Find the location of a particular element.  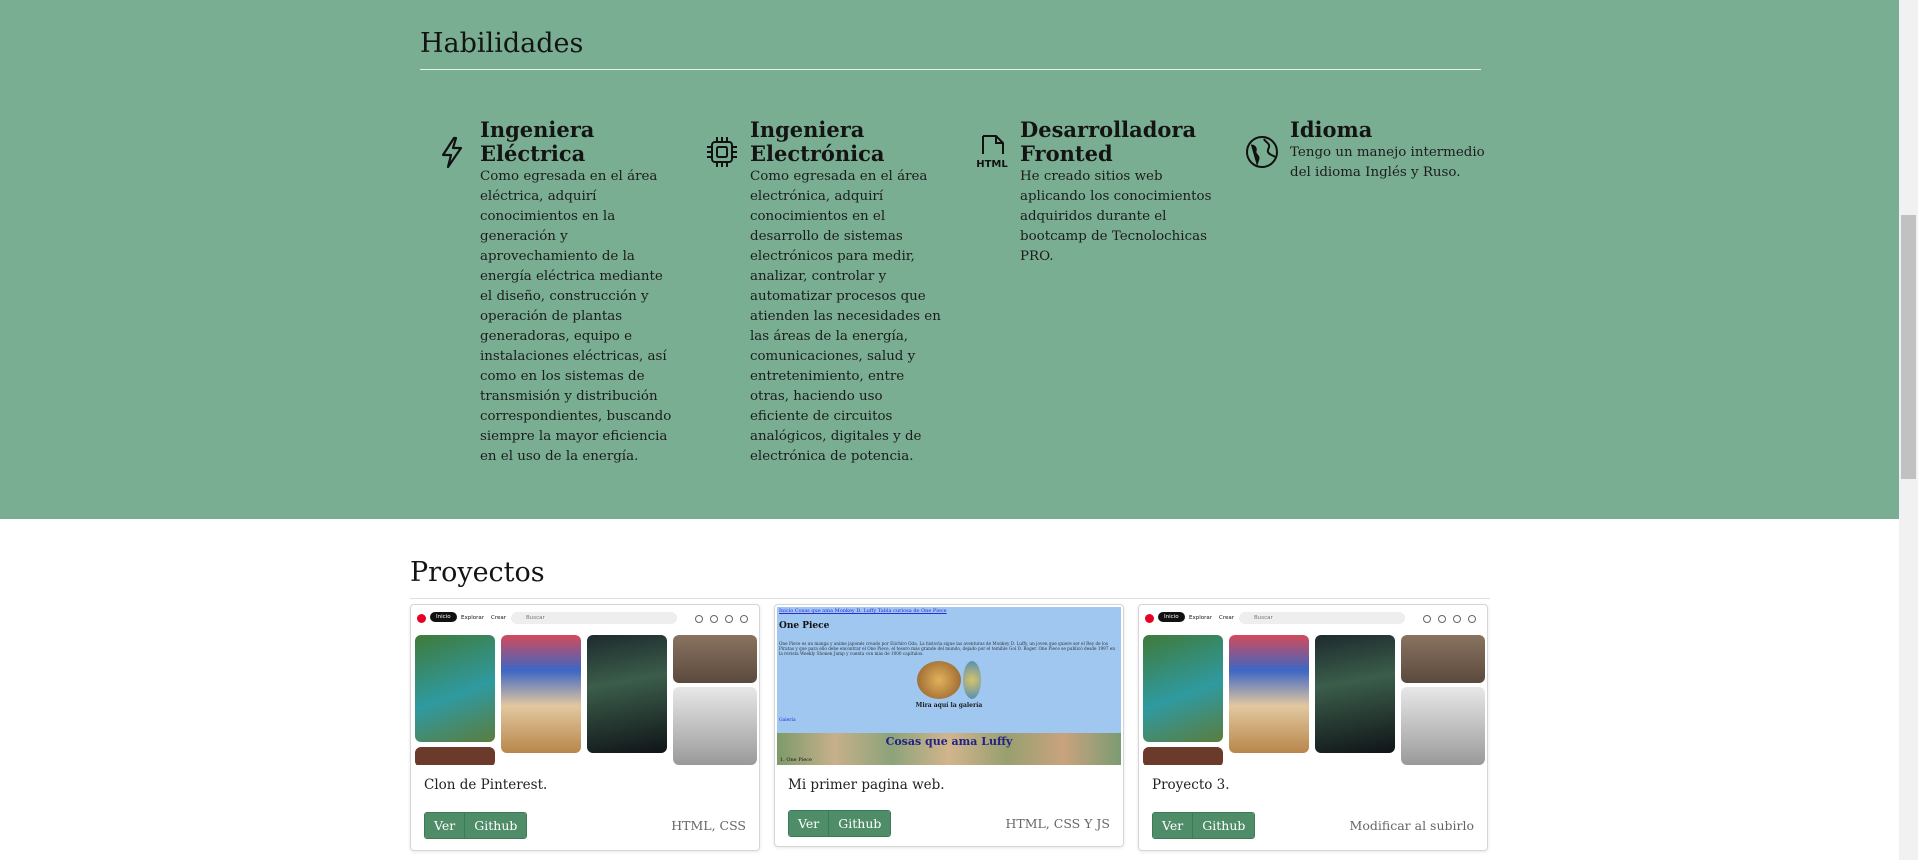

projects-divider is located at coordinates (950, 598).